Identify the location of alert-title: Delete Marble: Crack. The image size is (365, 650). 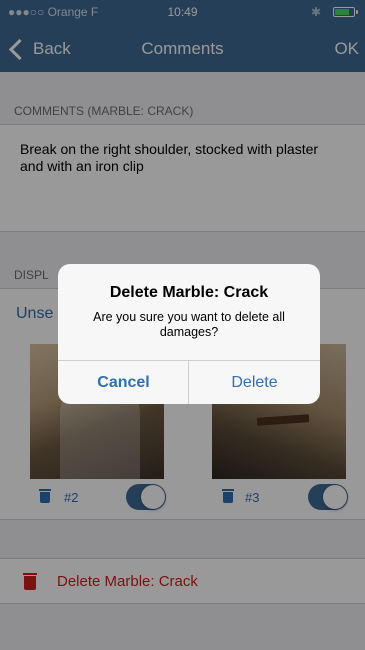
(189, 292).